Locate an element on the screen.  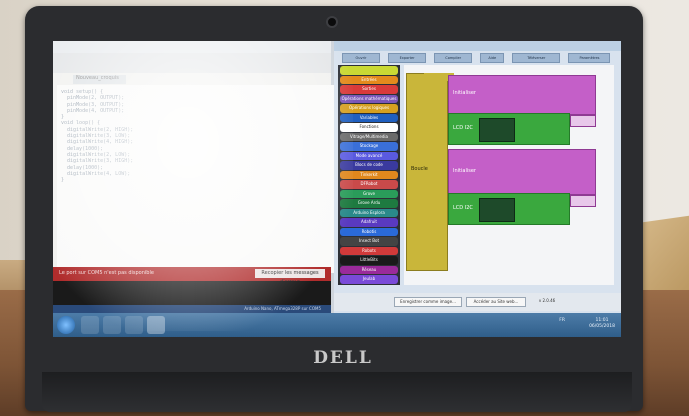
arduino-icon is located at coordinates (156, 325).